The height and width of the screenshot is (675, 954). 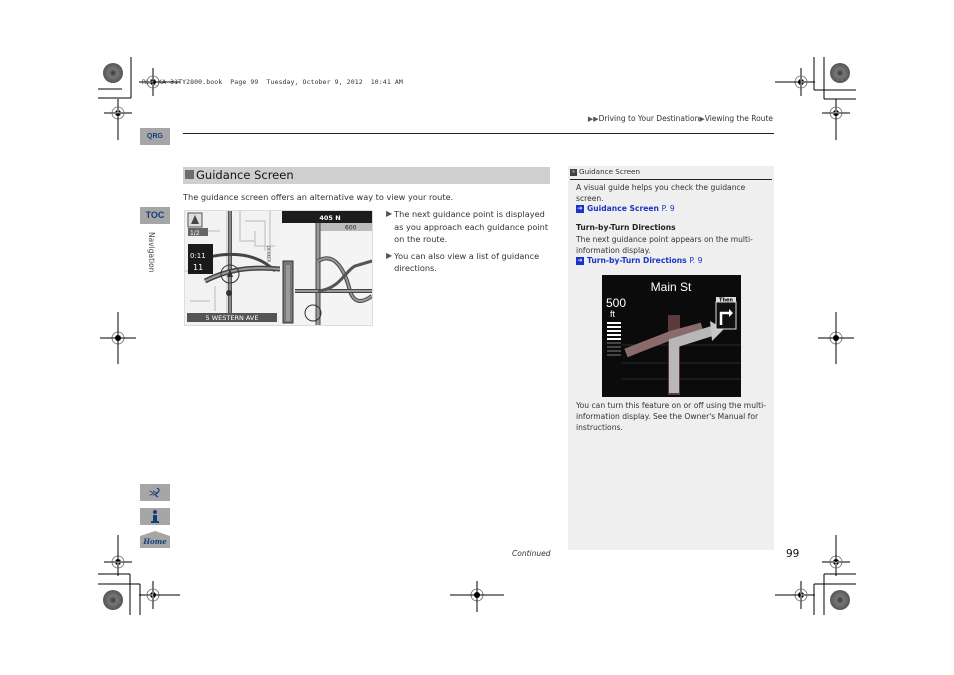 What do you see at coordinates (613, 314) in the screenshot?
I see `svg-text: ft` at bounding box center [613, 314].